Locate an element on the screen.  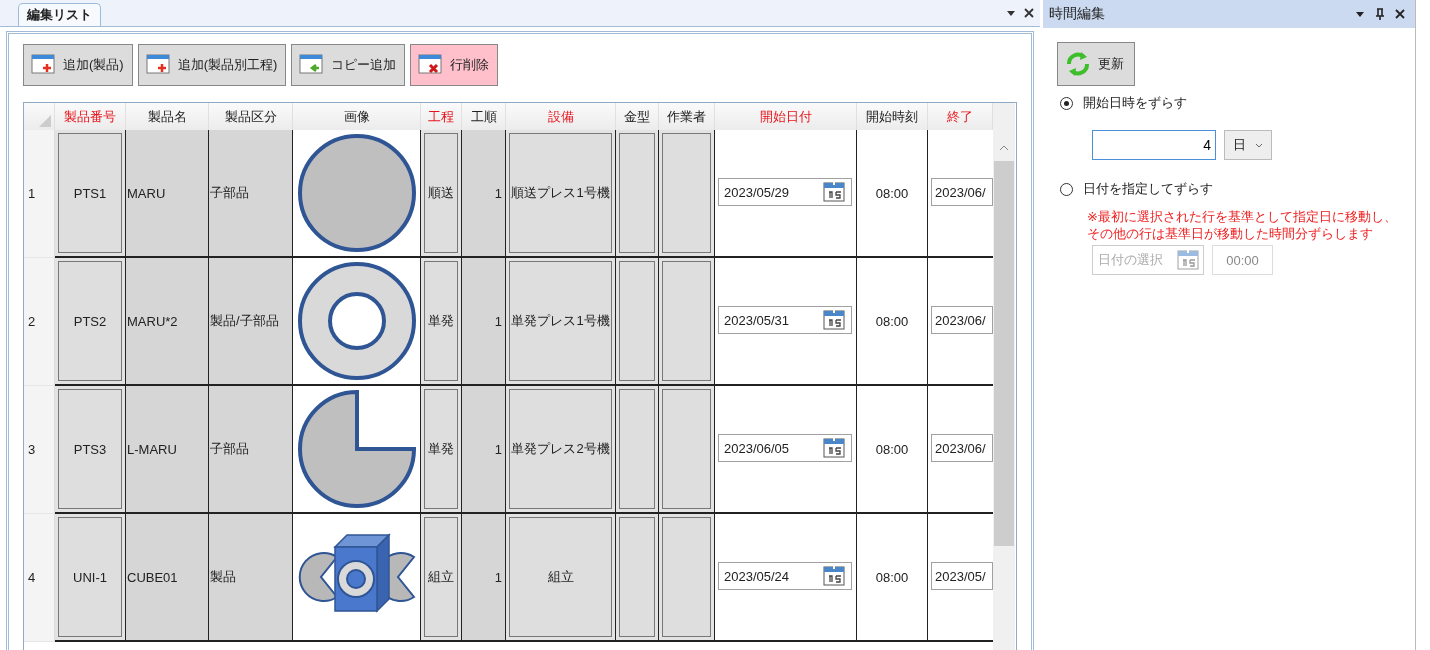
table-cell: 順送 is located at coordinates (441, 193).